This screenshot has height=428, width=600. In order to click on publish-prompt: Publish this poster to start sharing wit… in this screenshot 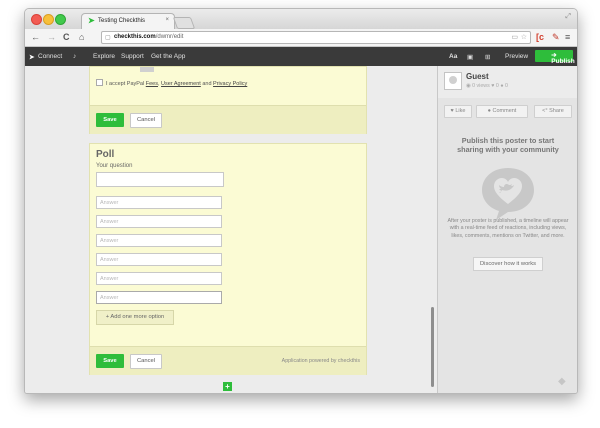, I will do `click(508, 145)`.